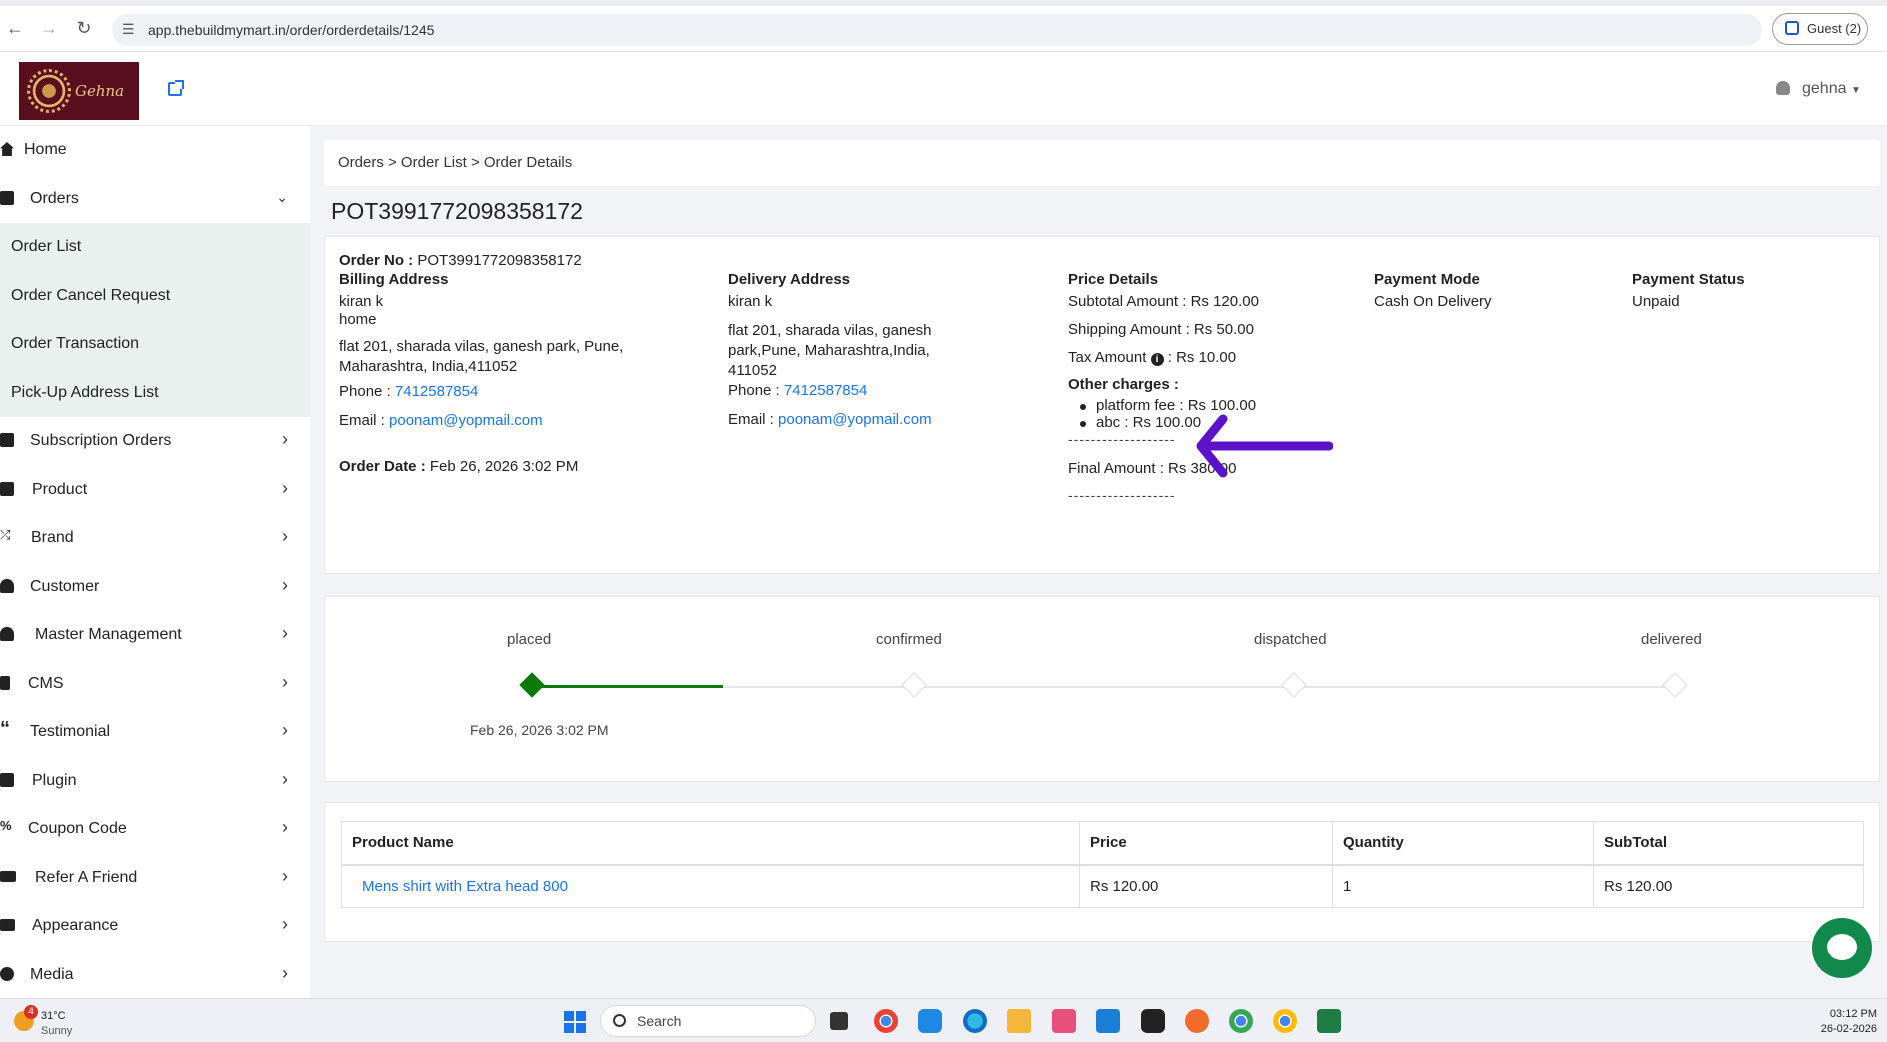 Image resolution: width=1887 pixels, height=1042 pixels. What do you see at coordinates (86, 877) in the screenshot?
I see `sidebar-item-label: Refer A Friend` at bounding box center [86, 877].